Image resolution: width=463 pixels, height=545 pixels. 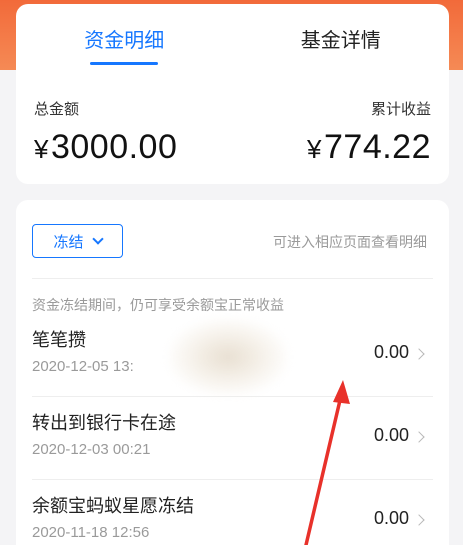 I want to click on annotation-arrow-icon, so click(x=327, y=462).